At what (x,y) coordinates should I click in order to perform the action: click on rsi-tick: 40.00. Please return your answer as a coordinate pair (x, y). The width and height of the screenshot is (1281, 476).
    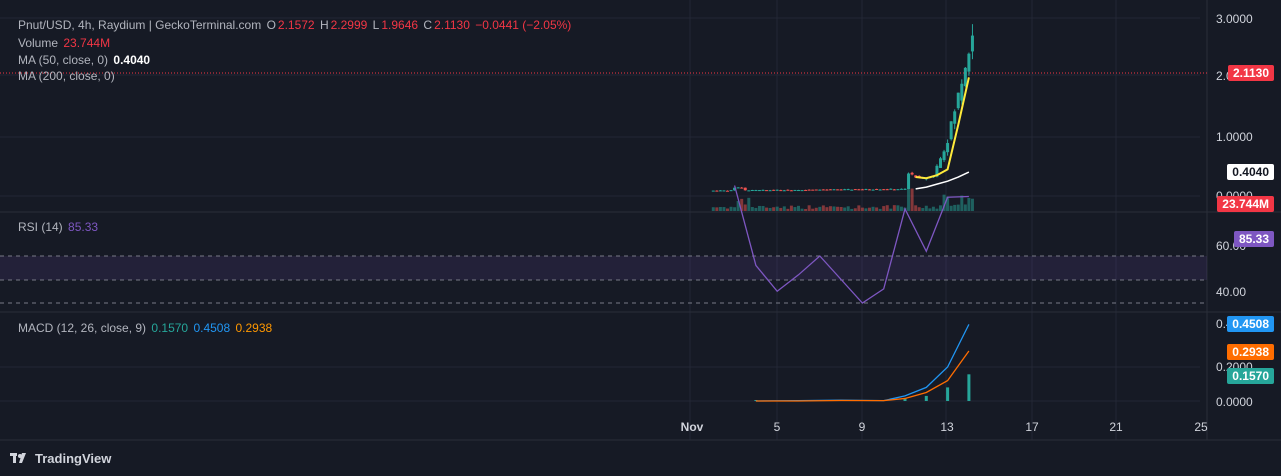
    Looking at the image, I should click on (1231, 292).